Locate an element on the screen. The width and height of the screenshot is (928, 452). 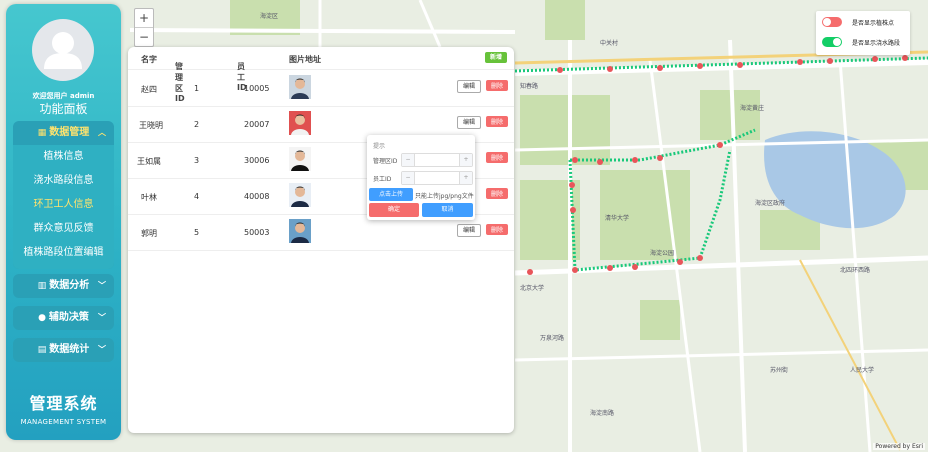
svg-text: 北京大学 is located at coordinates (532, 288).